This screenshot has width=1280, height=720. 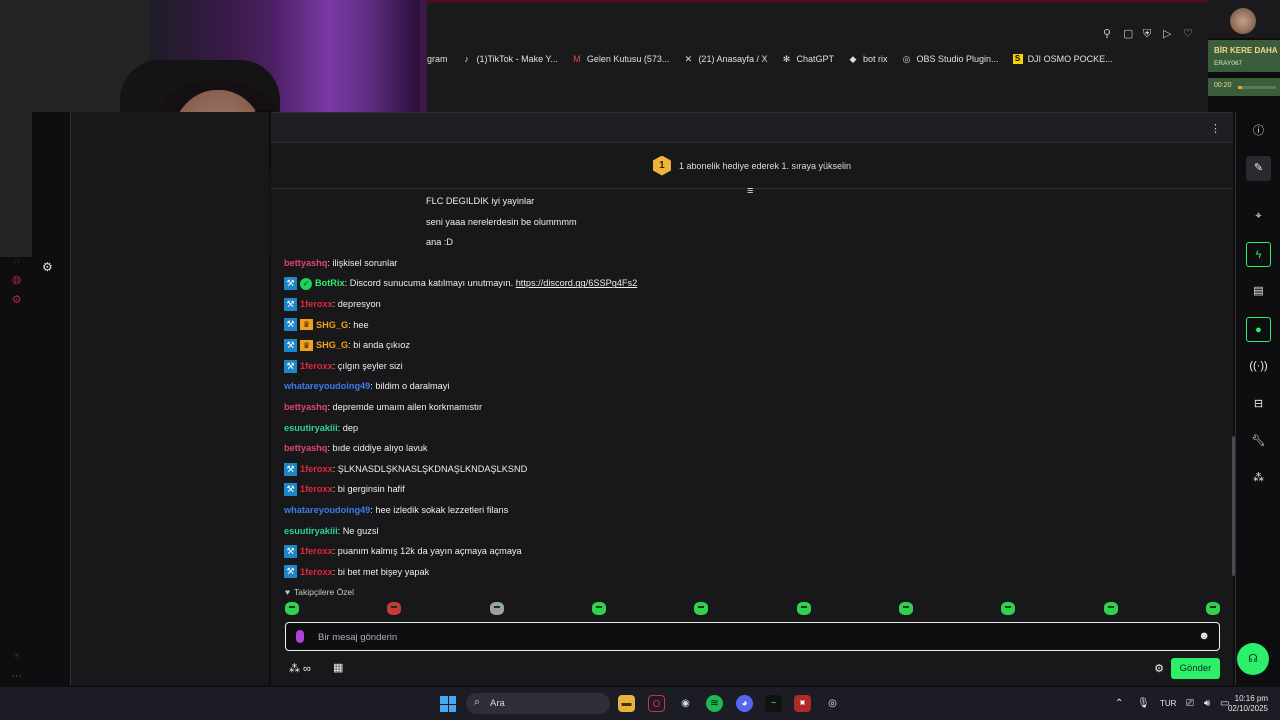 What do you see at coordinates (437, 59) in the screenshot?
I see `bookmark-instagram: gram` at bounding box center [437, 59].